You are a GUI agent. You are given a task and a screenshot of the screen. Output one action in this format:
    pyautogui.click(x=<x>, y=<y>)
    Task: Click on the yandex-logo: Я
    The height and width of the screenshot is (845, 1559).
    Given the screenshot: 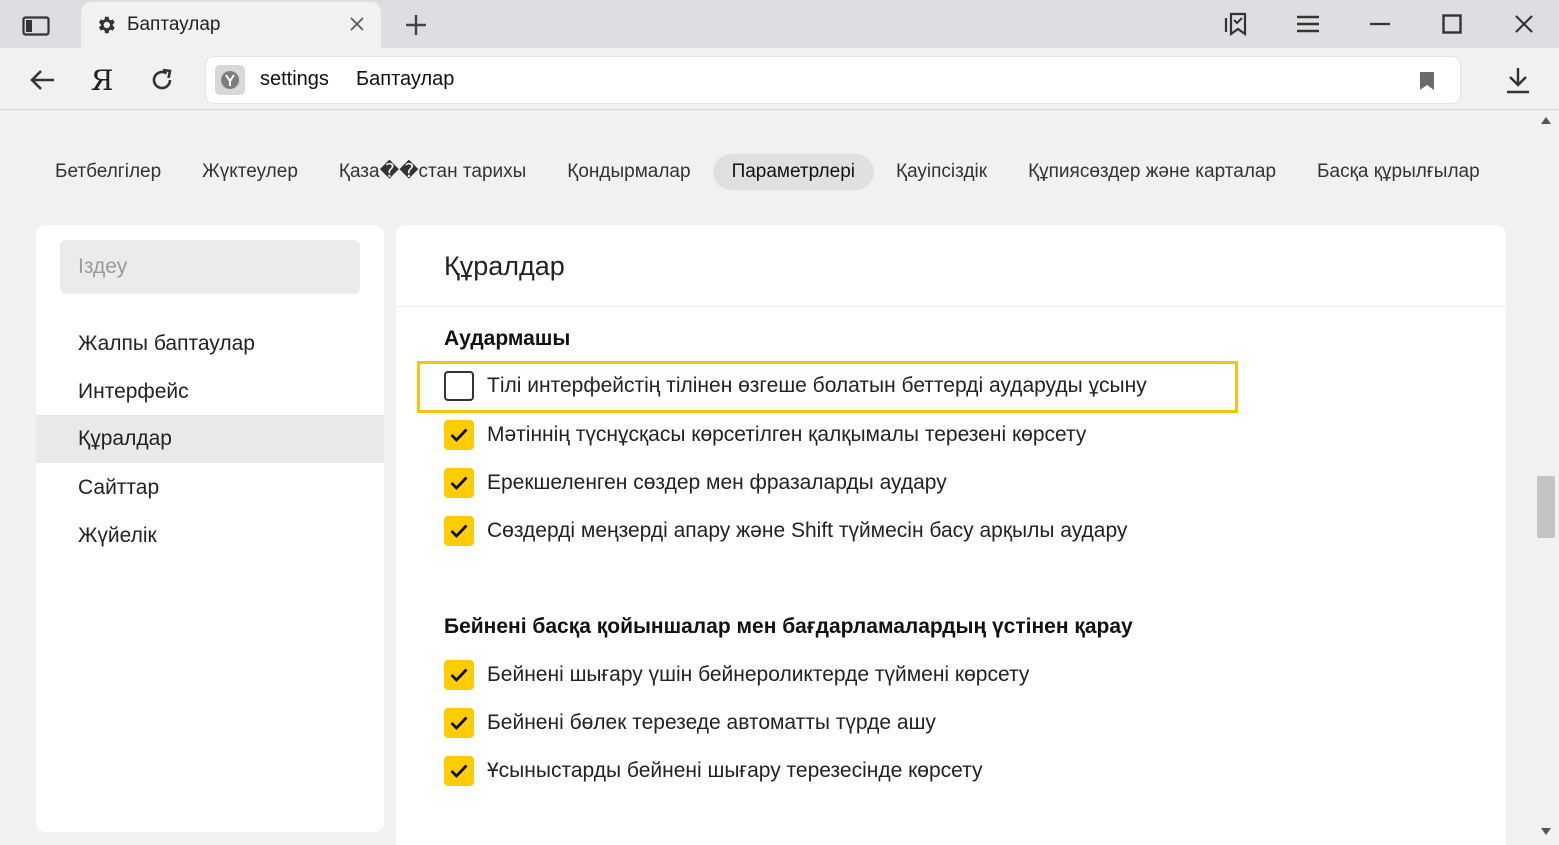 What is the action you would take?
    pyautogui.click(x=102, y=80)
    